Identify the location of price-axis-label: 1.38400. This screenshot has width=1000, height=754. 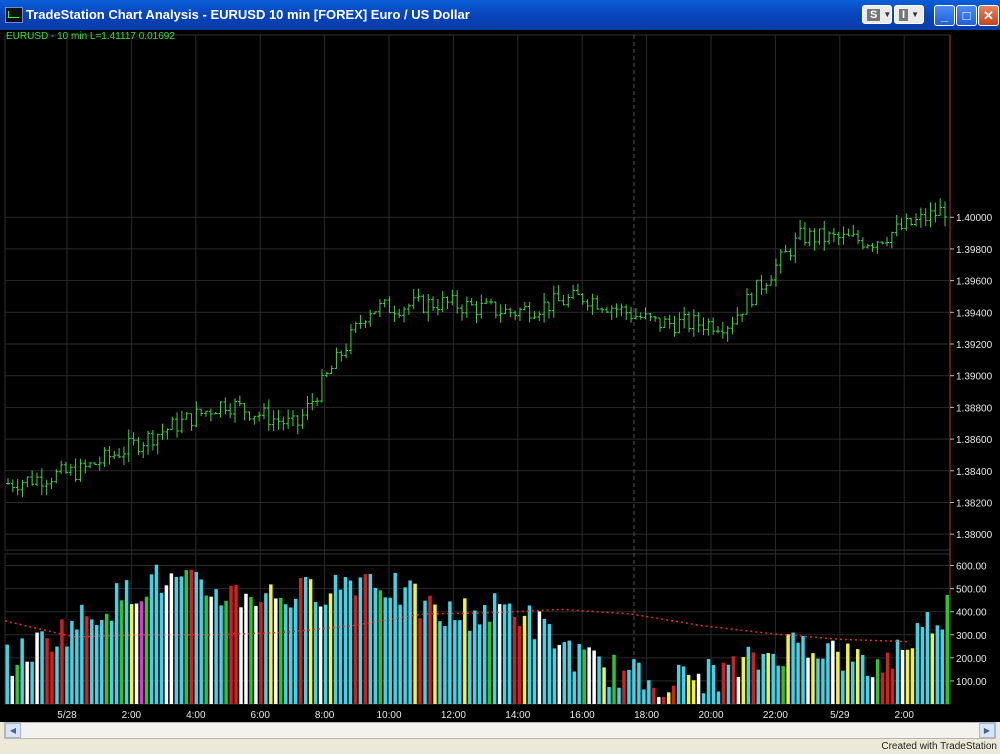
(974, 472).